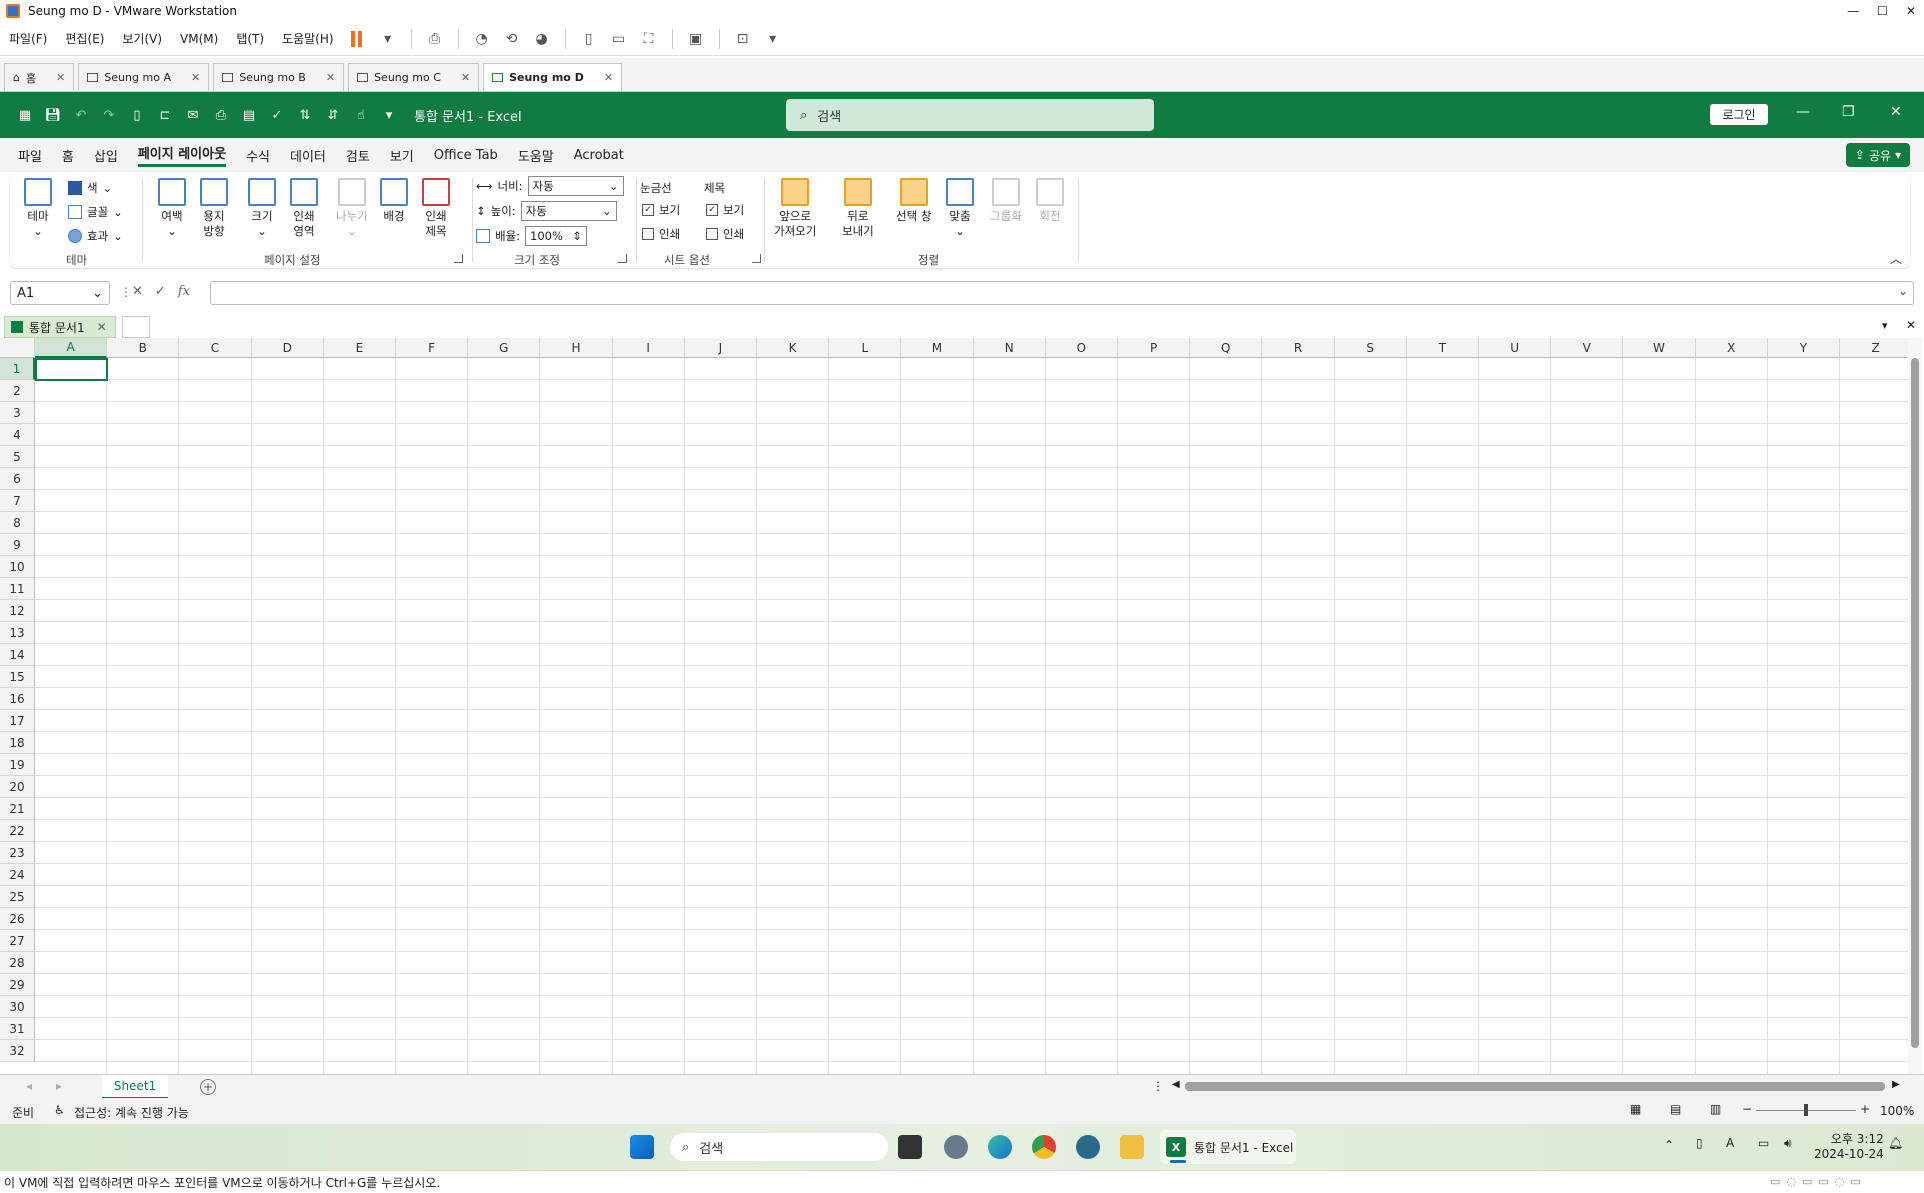  What do you see at coordinates (17, 853) in the screenshot?
I see `row-header: 23` at bounding box center [17, 853].